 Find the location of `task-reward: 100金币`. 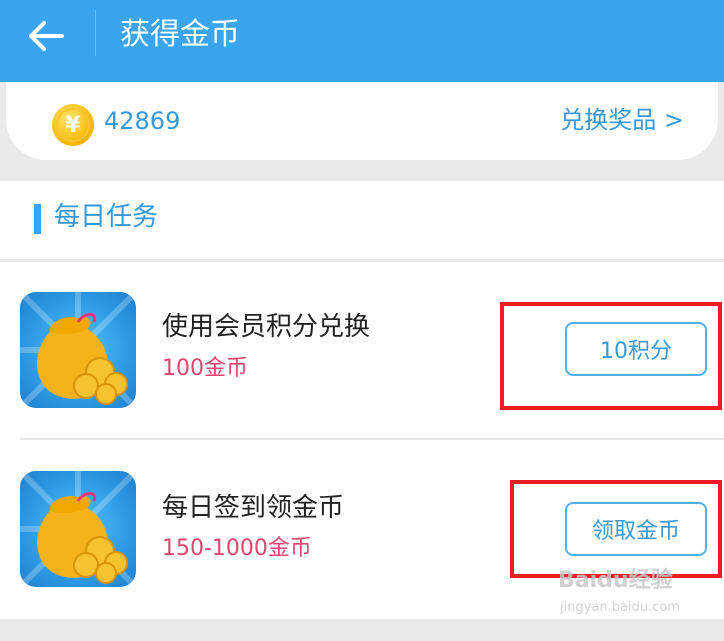

task-reward: 100金币 is located at coordinates (205, 368).